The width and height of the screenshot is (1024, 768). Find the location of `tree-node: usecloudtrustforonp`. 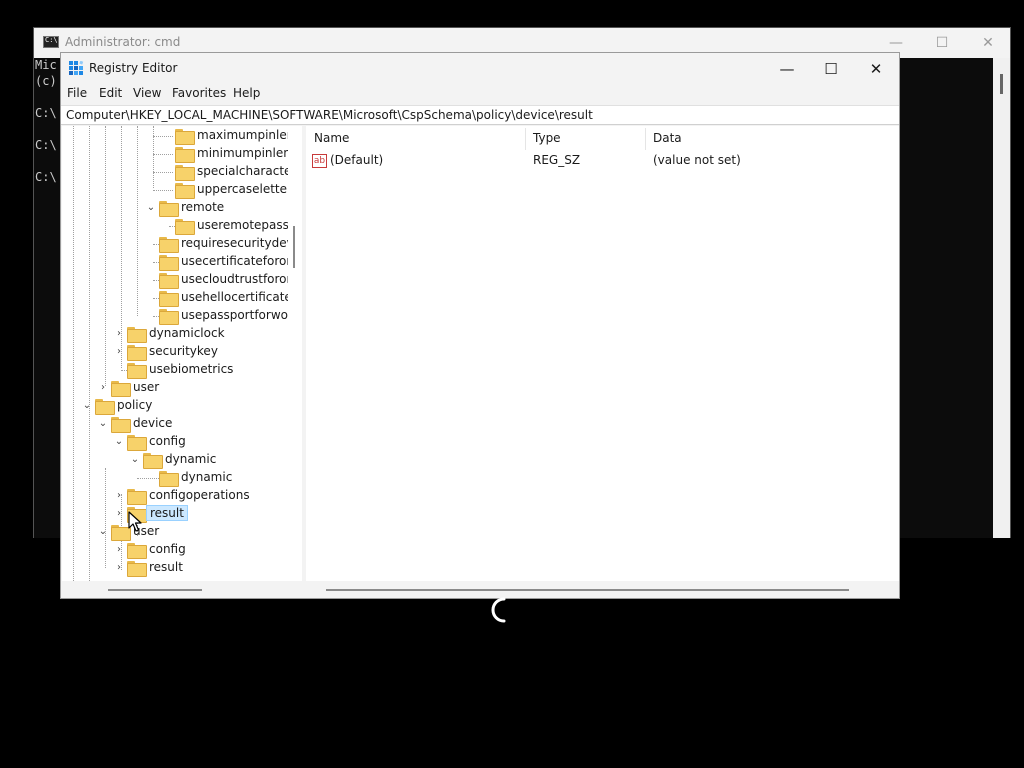

tree-node: usecloudtrustforonp is located at coordinates (182, 280).